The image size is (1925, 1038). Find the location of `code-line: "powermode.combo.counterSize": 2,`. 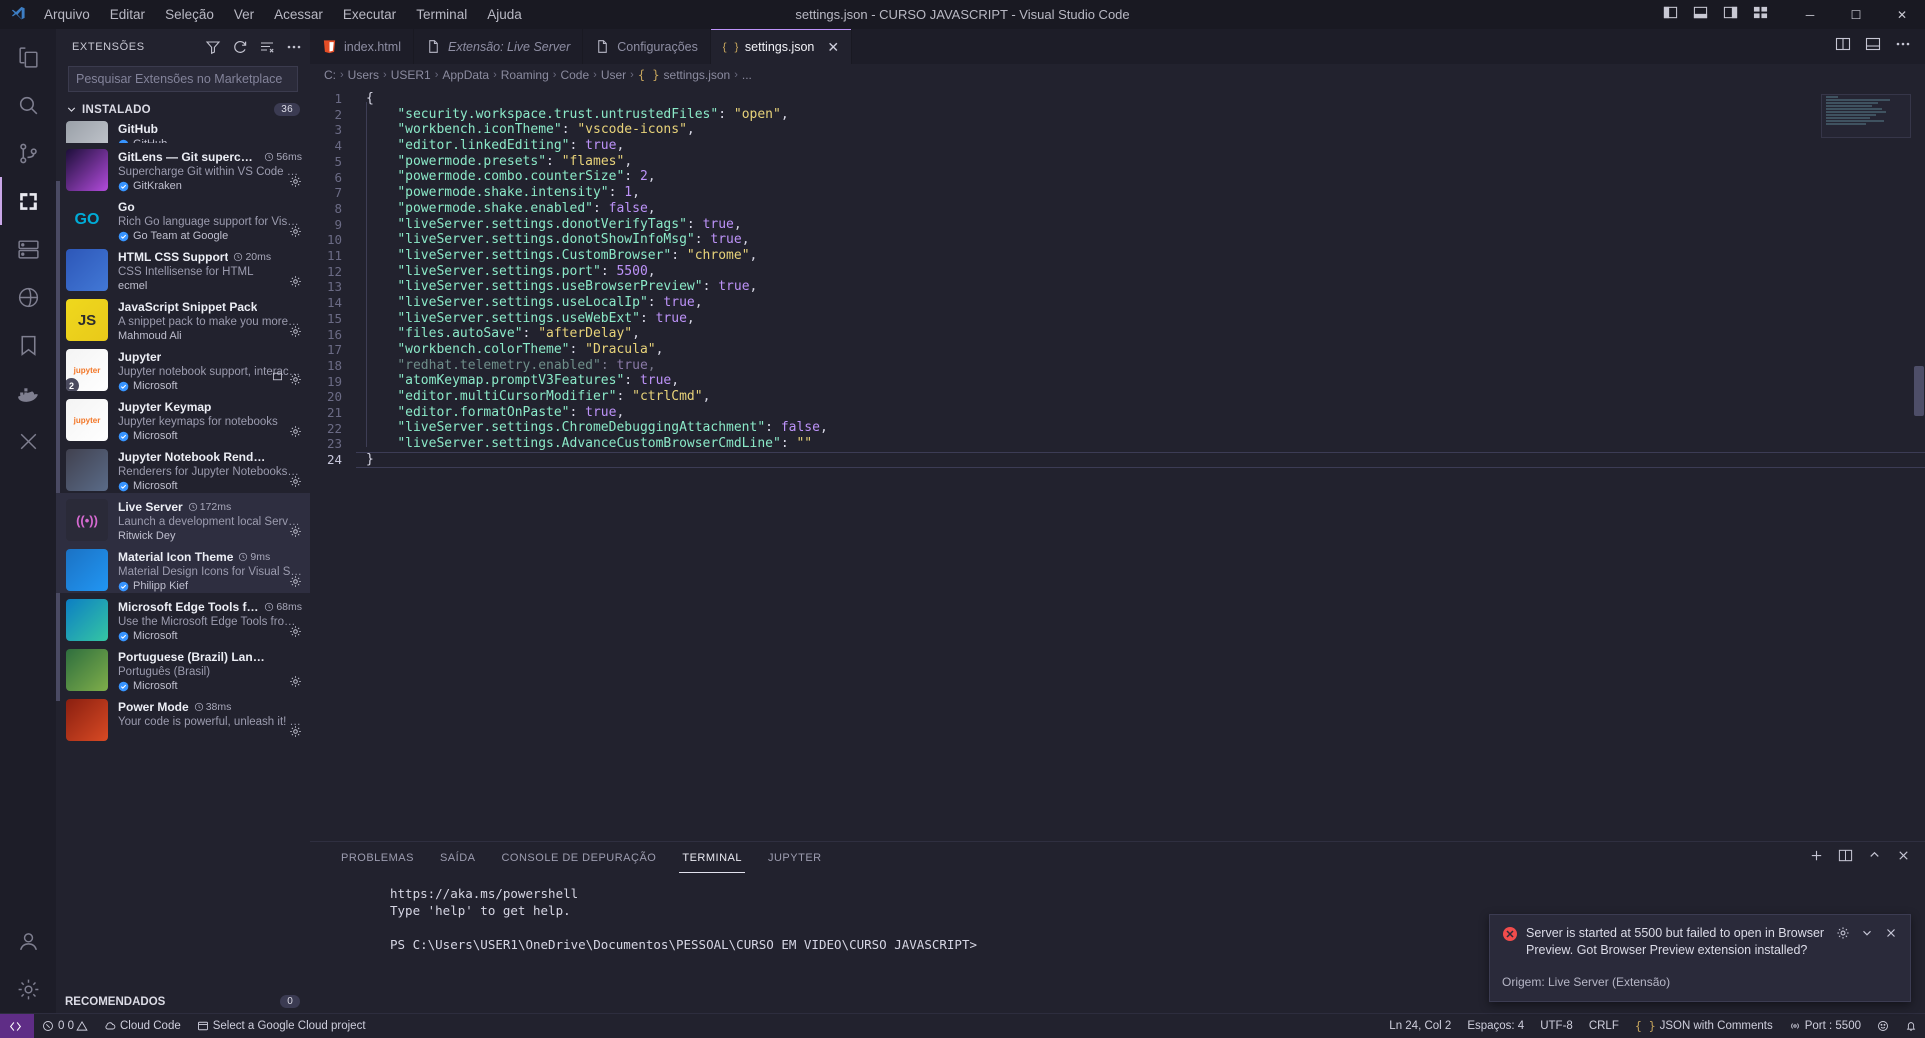

code-line: "powermode.combo.counterSize": 2, is located at coordinates (1140, 177).